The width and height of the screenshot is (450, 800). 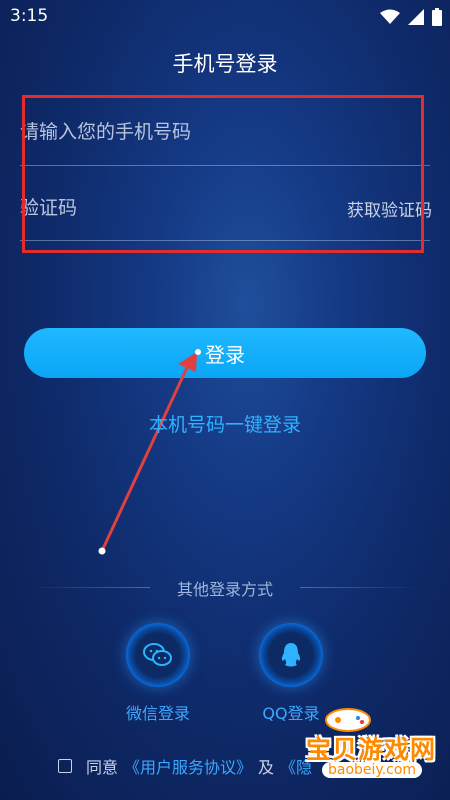 What do you see at coordinates (225, 423) in the screenshot?
I see `onekey-login-link: 本机号码一键登录` at bounding box center [225, 423].